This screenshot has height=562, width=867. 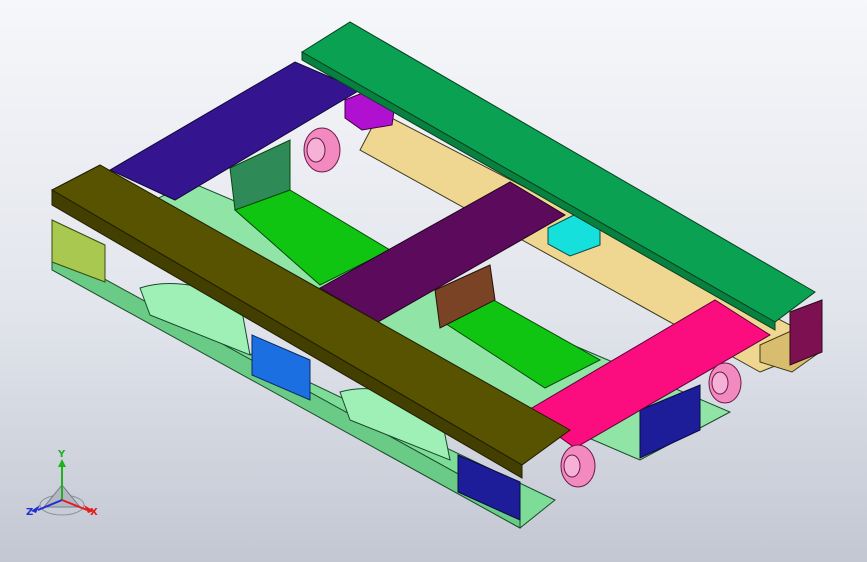 What do you see at coordinates (94, 512) in the screenshot?
I see `x-axis-label: X` at bounding box center [94, 512].